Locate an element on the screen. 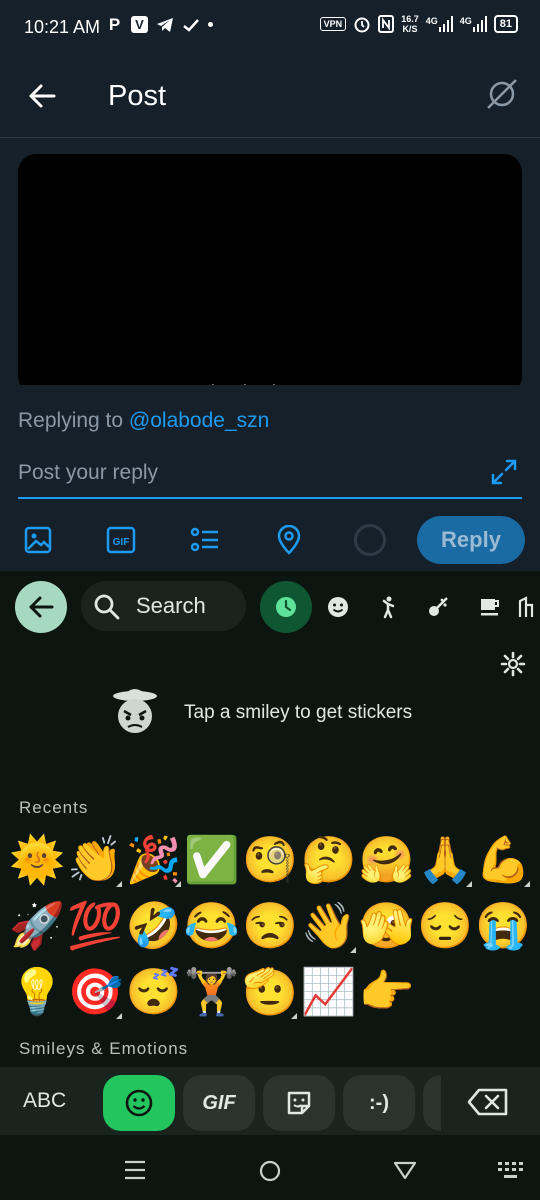 This screenshot has height=1200, width=540. signal-2: 4G is located at coordinates (473, 24).